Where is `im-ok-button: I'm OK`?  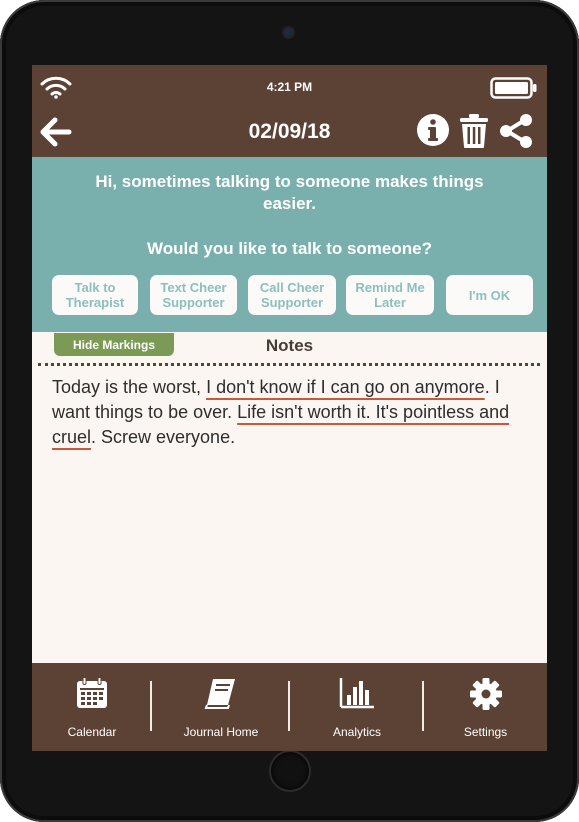
im-ok-button: I'm OK is located at coordinates (489, 295).